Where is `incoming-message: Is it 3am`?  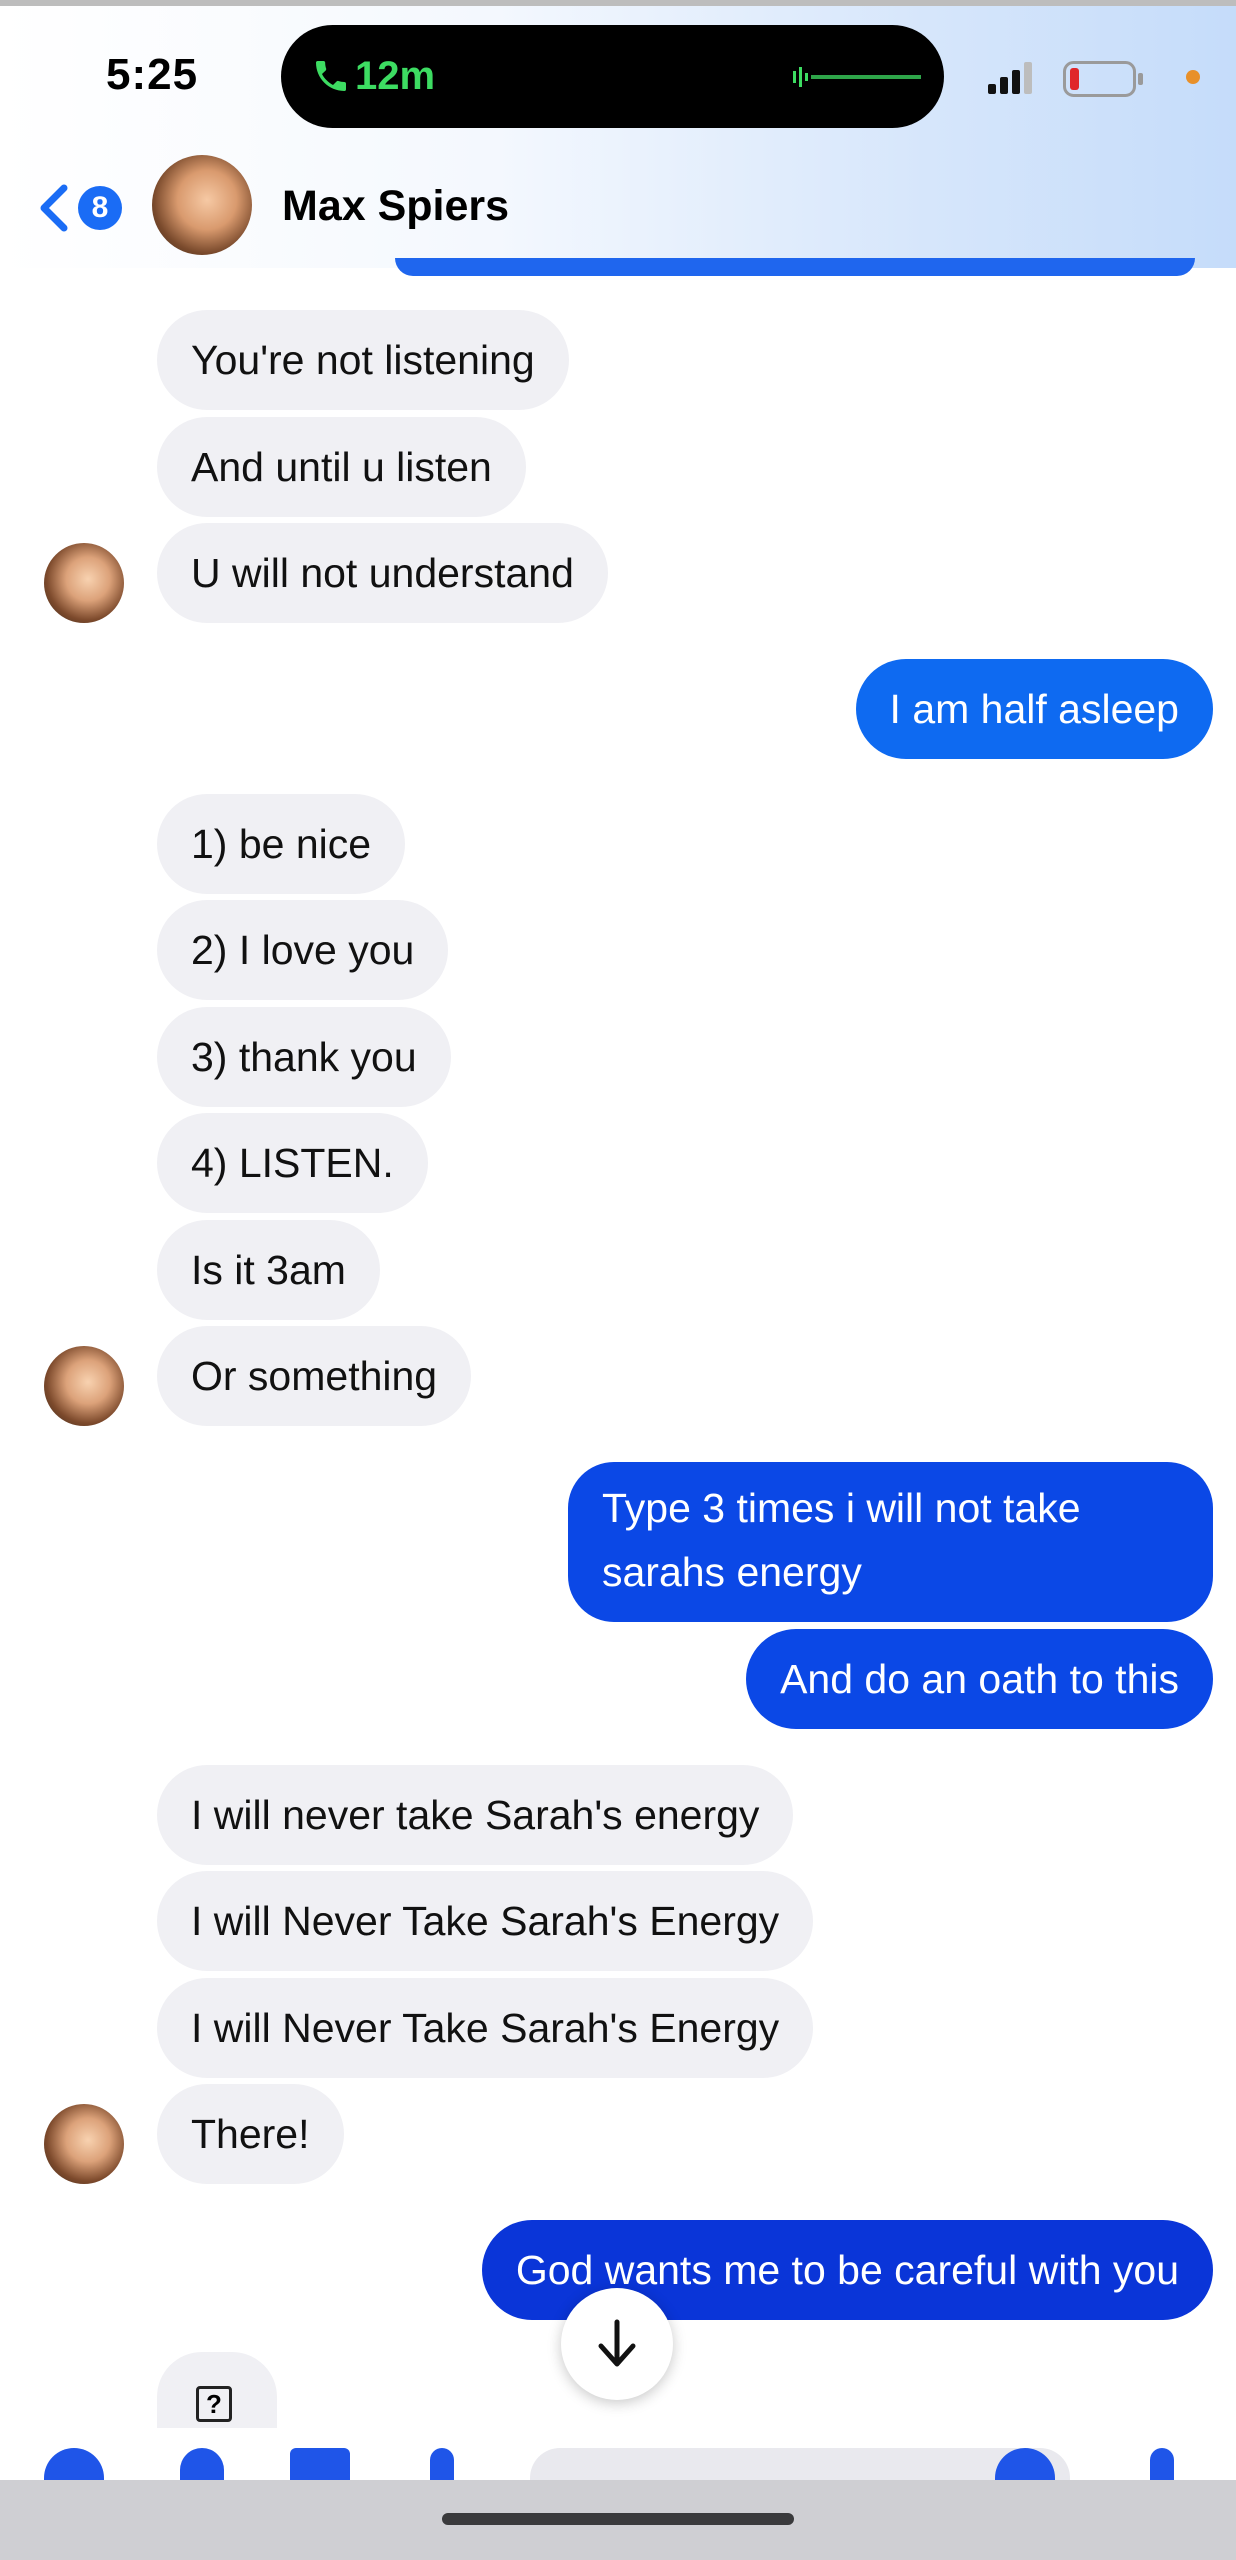
incoming-message: Is it 3am is located at coordinates (268, 1270).